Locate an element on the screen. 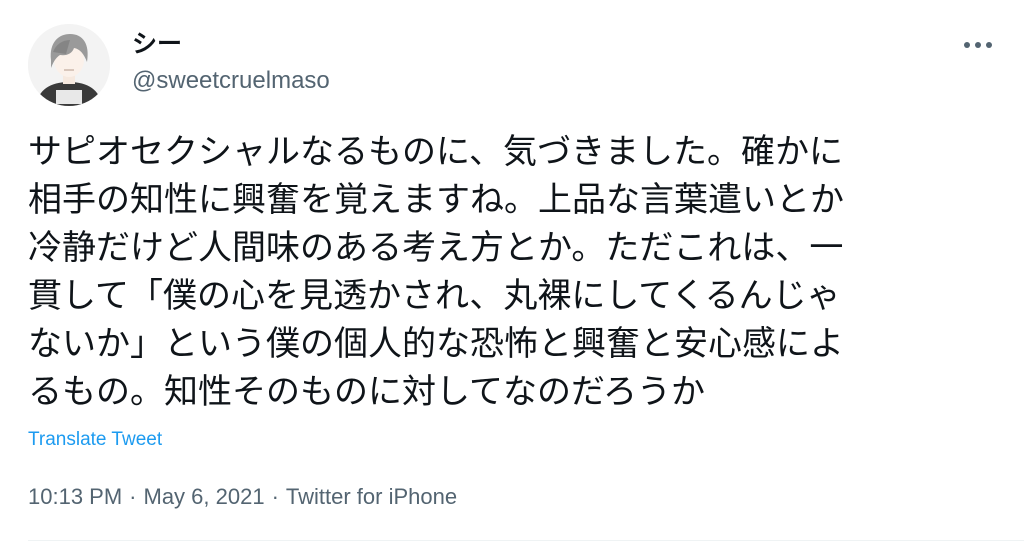 This screenshot has width=1024, height=543. tweet-text-line: 冷静だけど人間味のある考え方とか。ただこれは、一 is located at coordinates (436, 248).